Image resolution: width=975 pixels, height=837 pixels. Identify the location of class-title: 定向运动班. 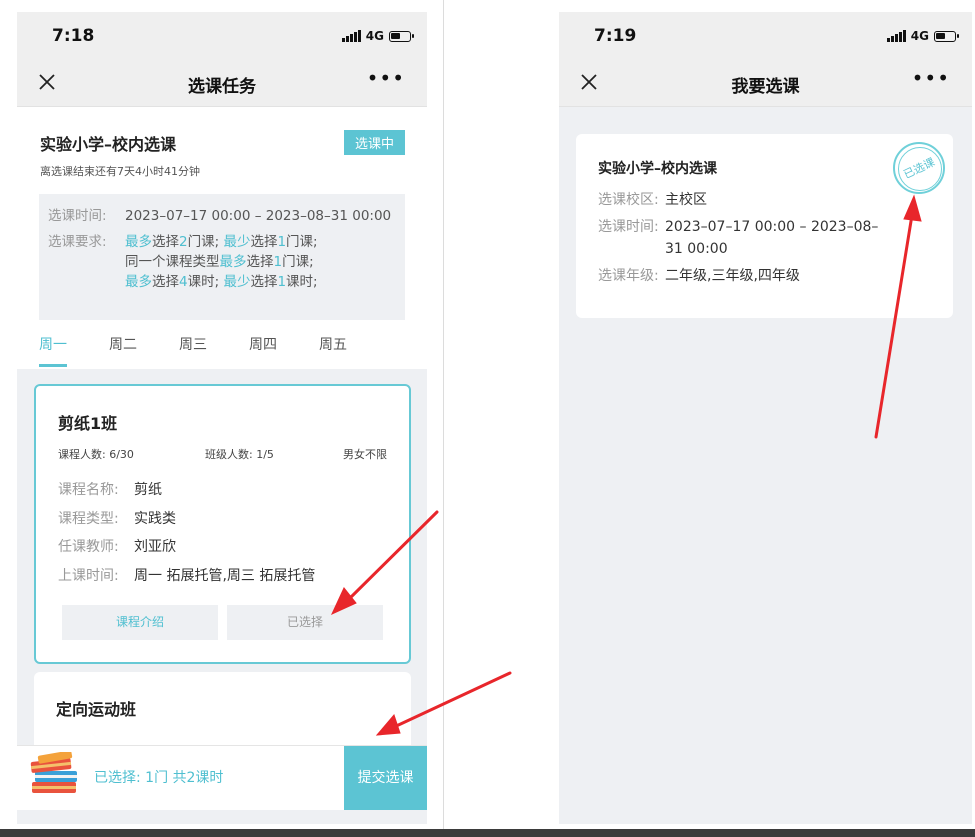
(96, 709).